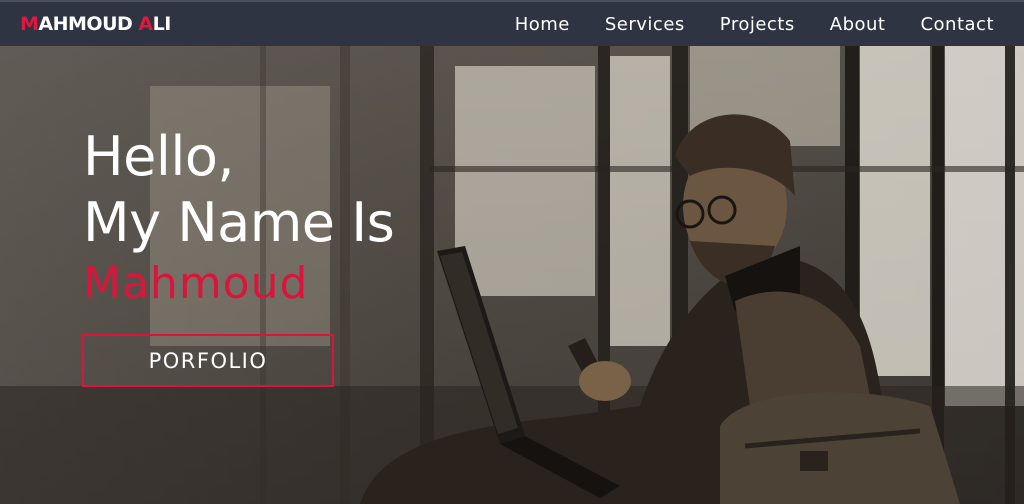 The image size is (1024, 504). What do you see at coordinates (645, 24) in the screenshot?
I see `nav-item-services: Services` at bounding box center [645, 24].